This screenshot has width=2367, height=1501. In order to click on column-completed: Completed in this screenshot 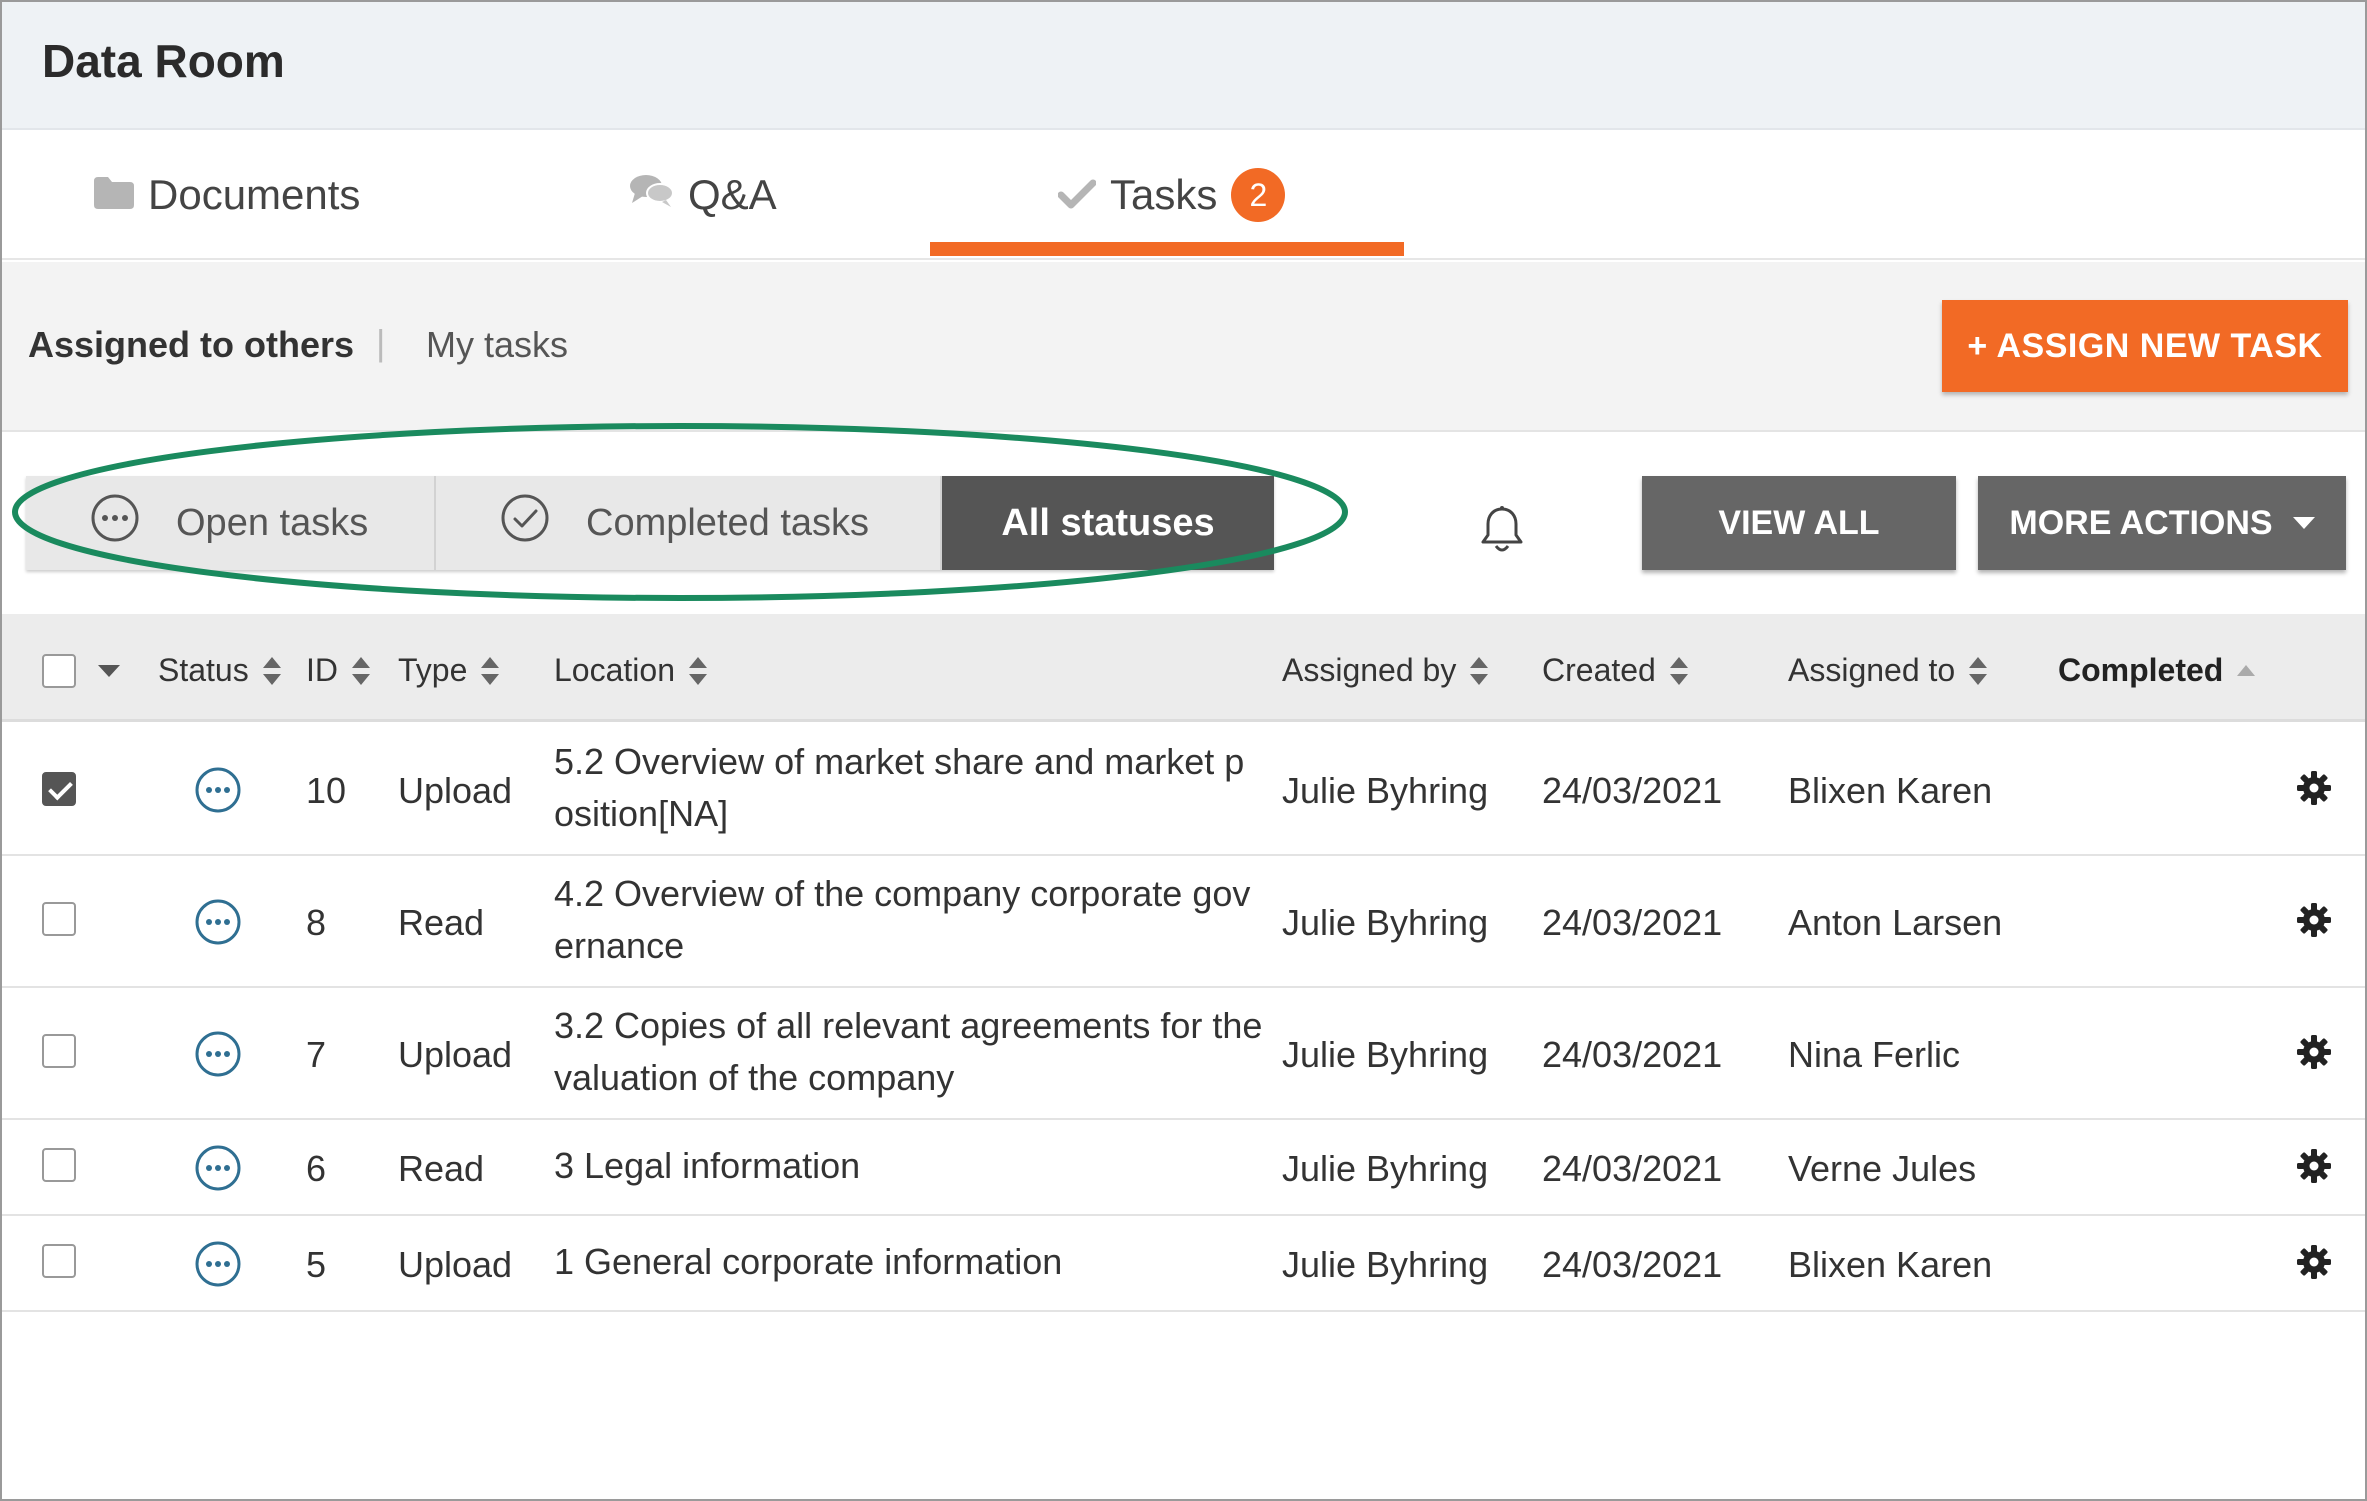, I will do `click(2157, 670)`.